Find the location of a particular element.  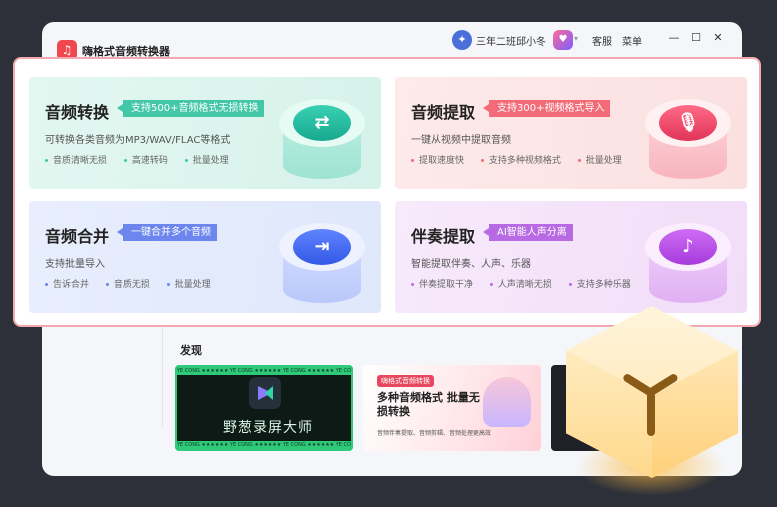

feature-point: 支持多种乐器 is located at coordinates (599, 283).